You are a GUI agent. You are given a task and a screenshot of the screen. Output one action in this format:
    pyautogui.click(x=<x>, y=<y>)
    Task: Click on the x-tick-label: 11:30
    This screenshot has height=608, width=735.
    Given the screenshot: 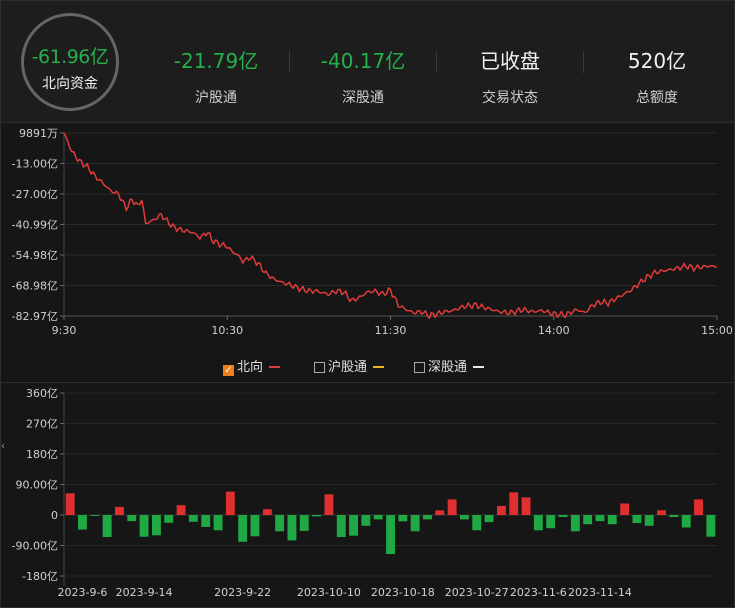 What is the action you would take?
    pyautogui.click(x=391, y=330)
    